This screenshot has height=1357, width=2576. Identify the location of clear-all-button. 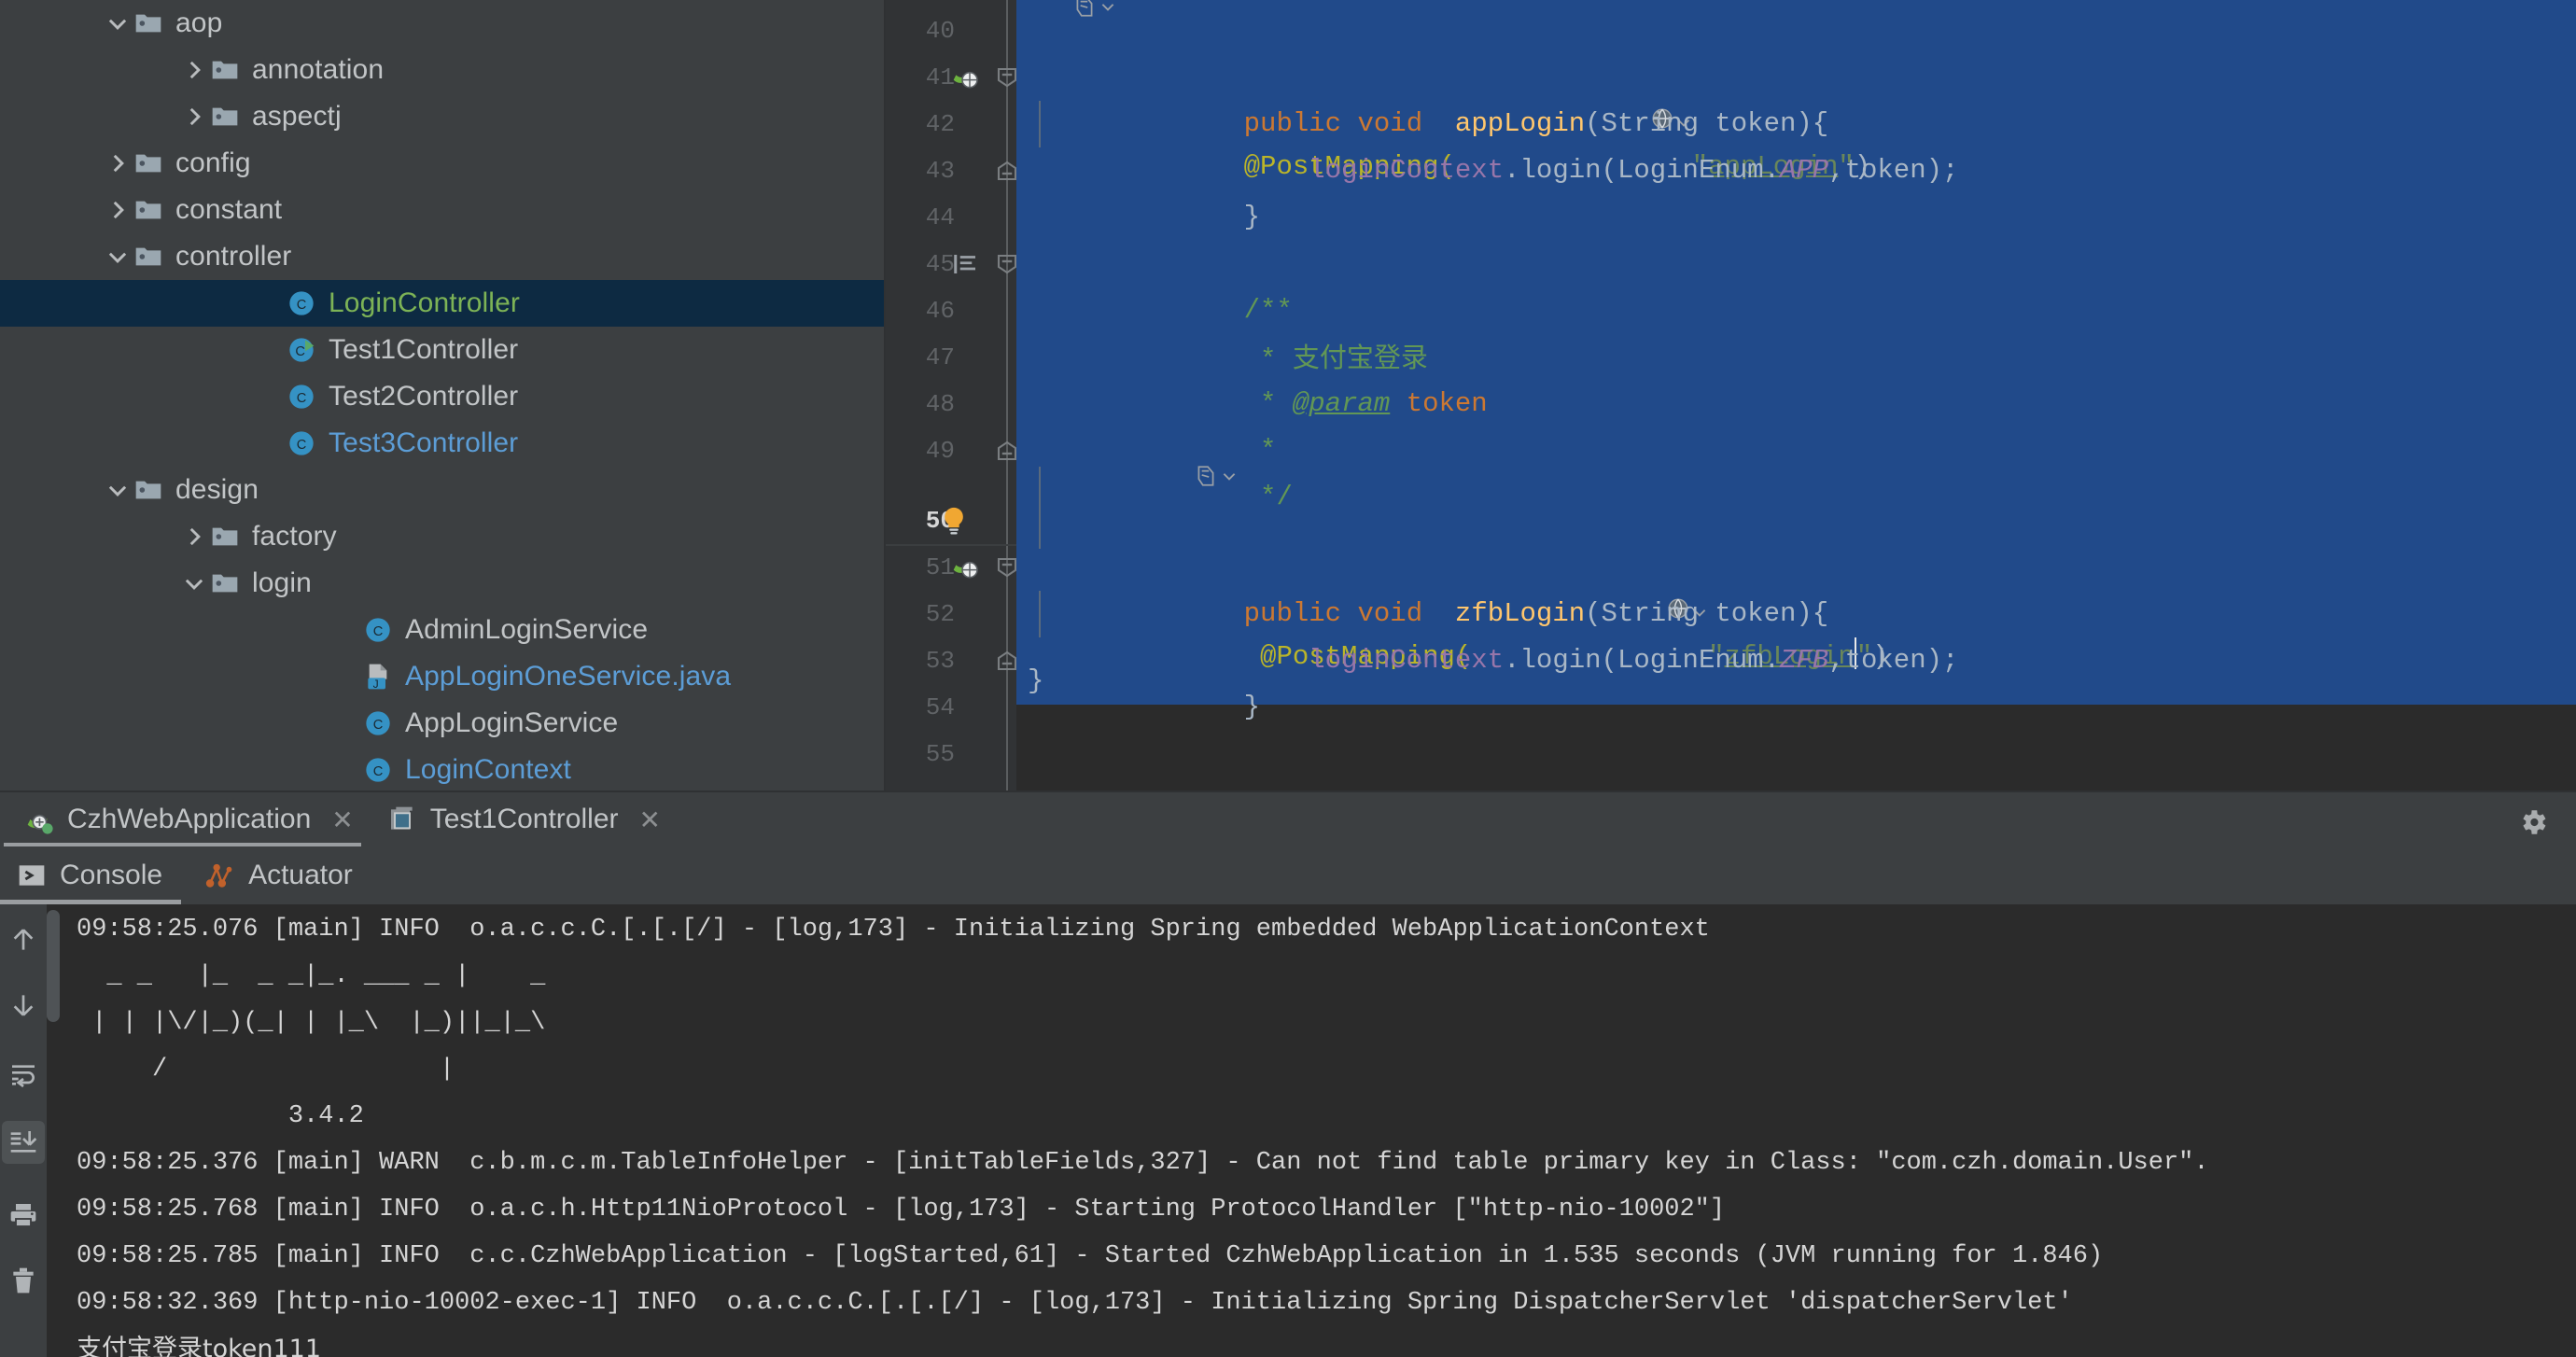
(23, 1280).